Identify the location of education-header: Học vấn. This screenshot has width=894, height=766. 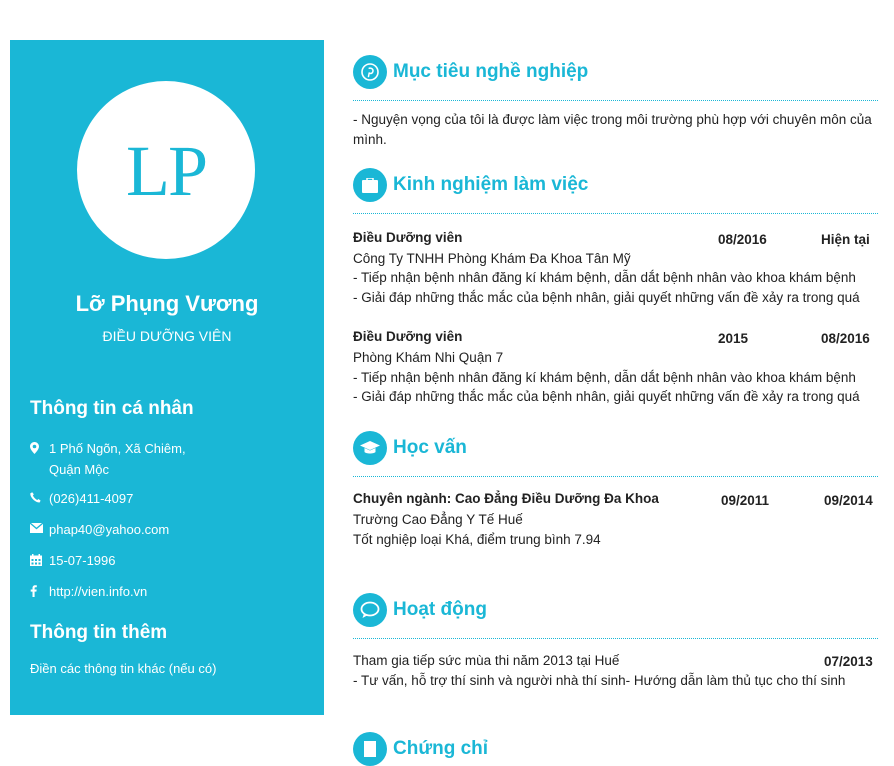
(410, 448).